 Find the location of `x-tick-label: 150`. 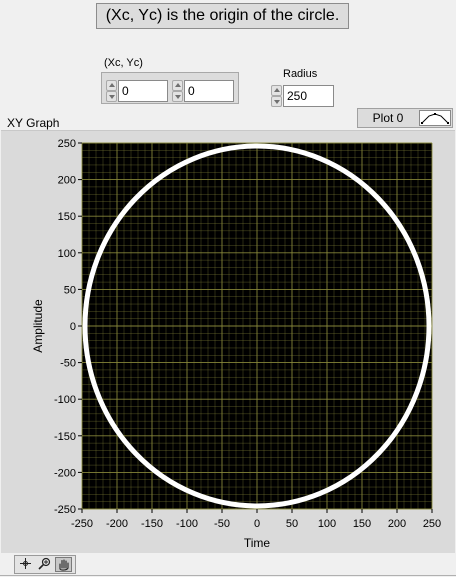

x-tick-label: 150 is located at coordinates (362, 524).